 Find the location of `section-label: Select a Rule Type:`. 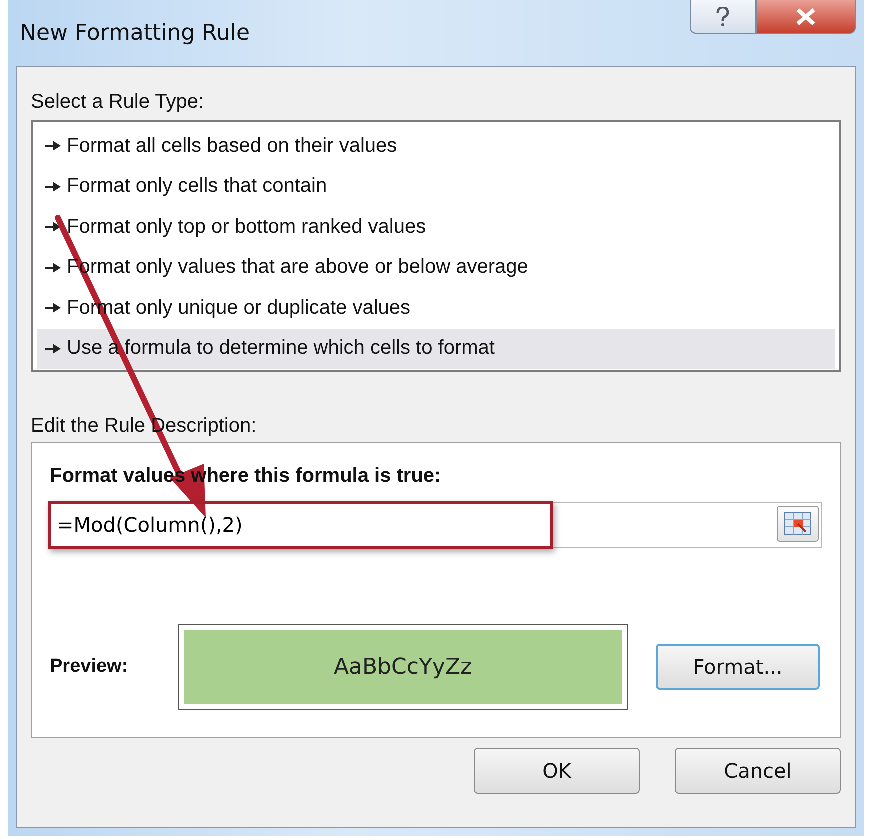

section-label: Select a Rule Type: is located at coordinates (118, 102).